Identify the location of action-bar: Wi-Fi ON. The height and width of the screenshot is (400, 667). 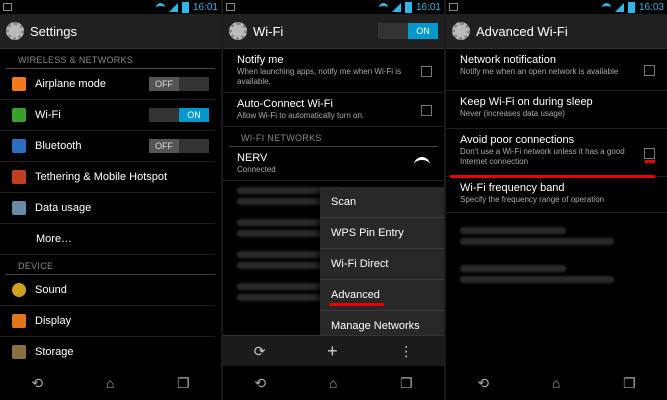
(333, 31).